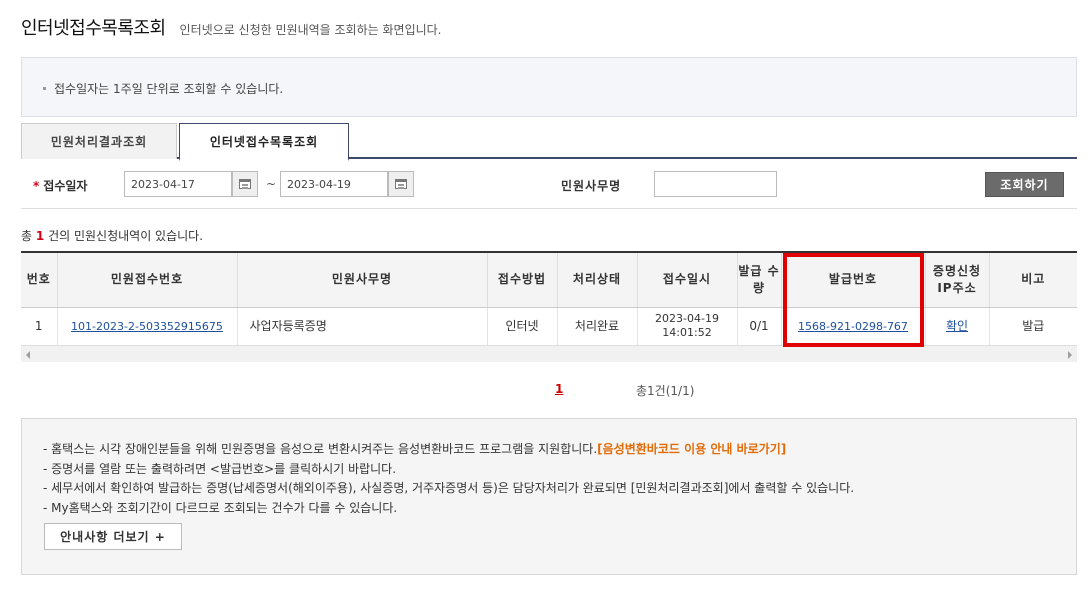 The image size is (1090, 593). Describe the element at coordinates (27, 236) in the screenshot. I see `result-prefix: 총` at that location.